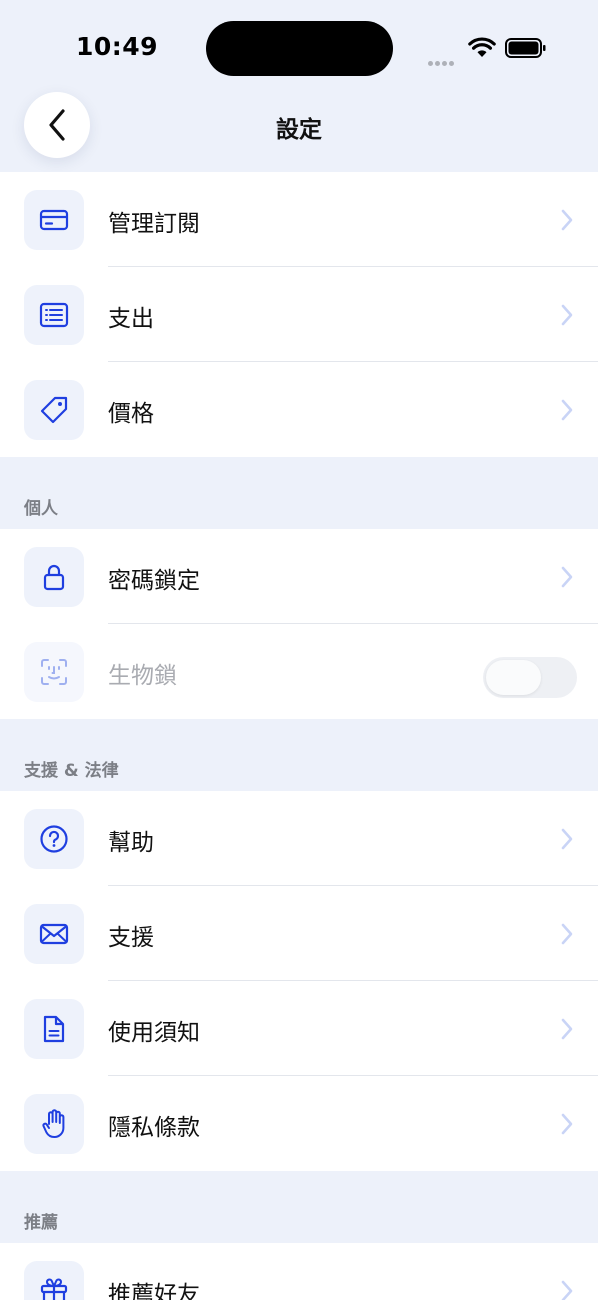 The image size is (598, 1300). I want to click on credit-card-icon, so click(54, 220).